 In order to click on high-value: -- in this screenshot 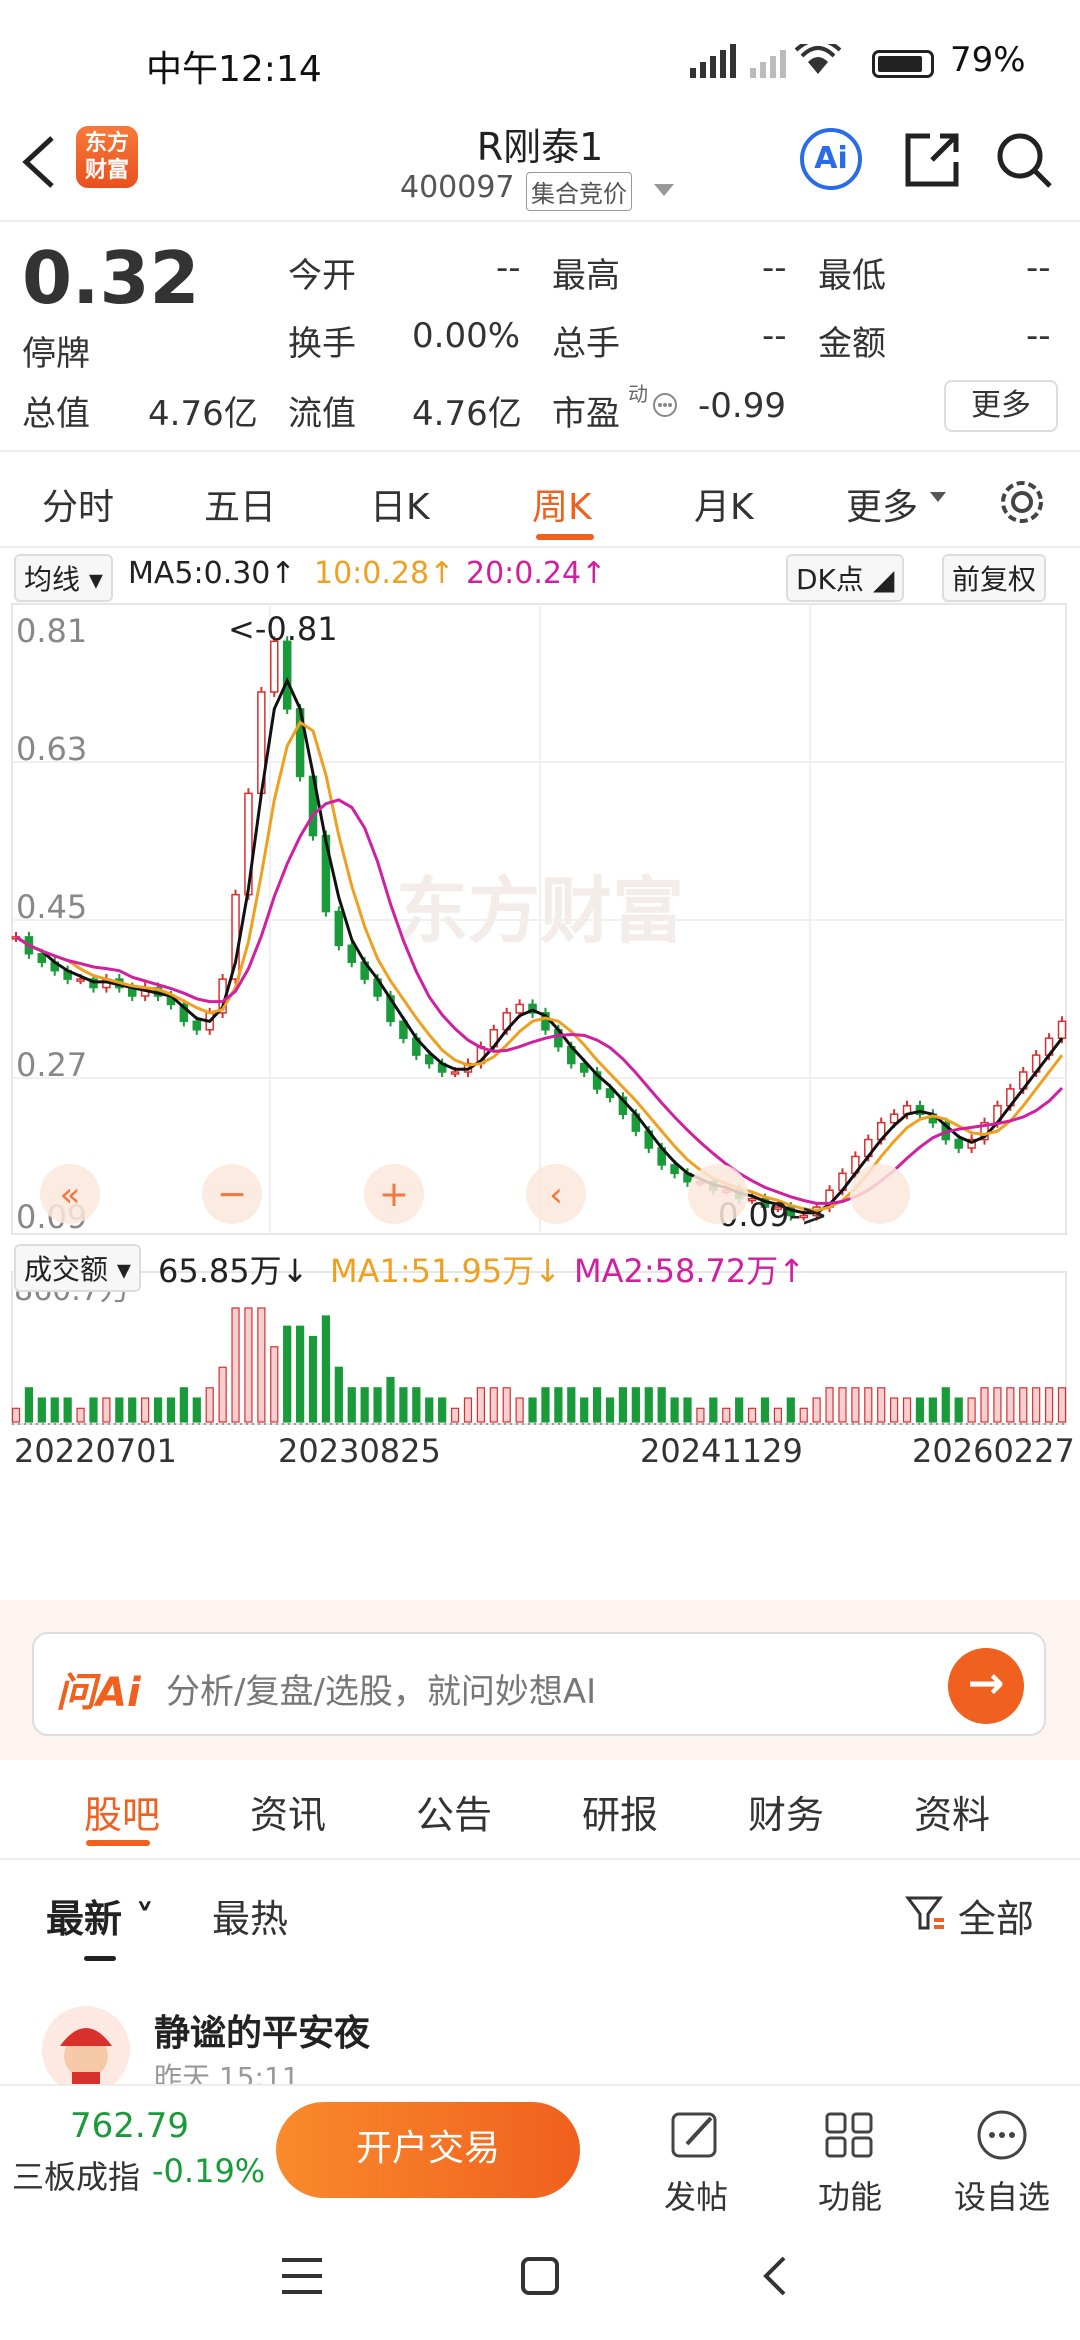, I will do `click(774, 268)`.